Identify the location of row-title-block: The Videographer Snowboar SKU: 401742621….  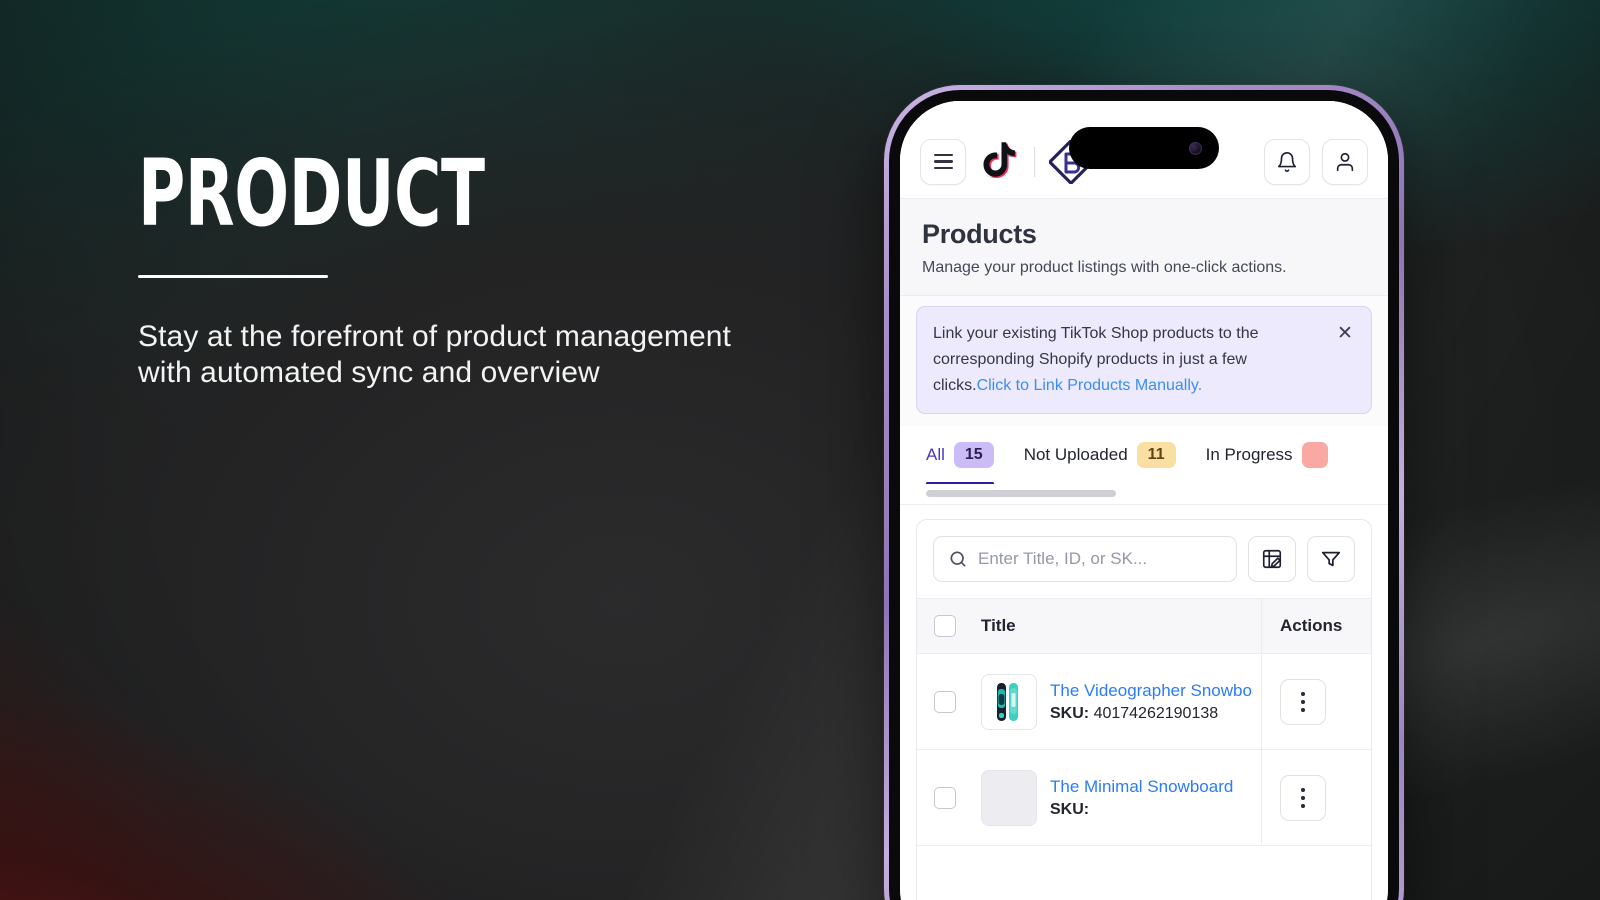
(1151, 702).